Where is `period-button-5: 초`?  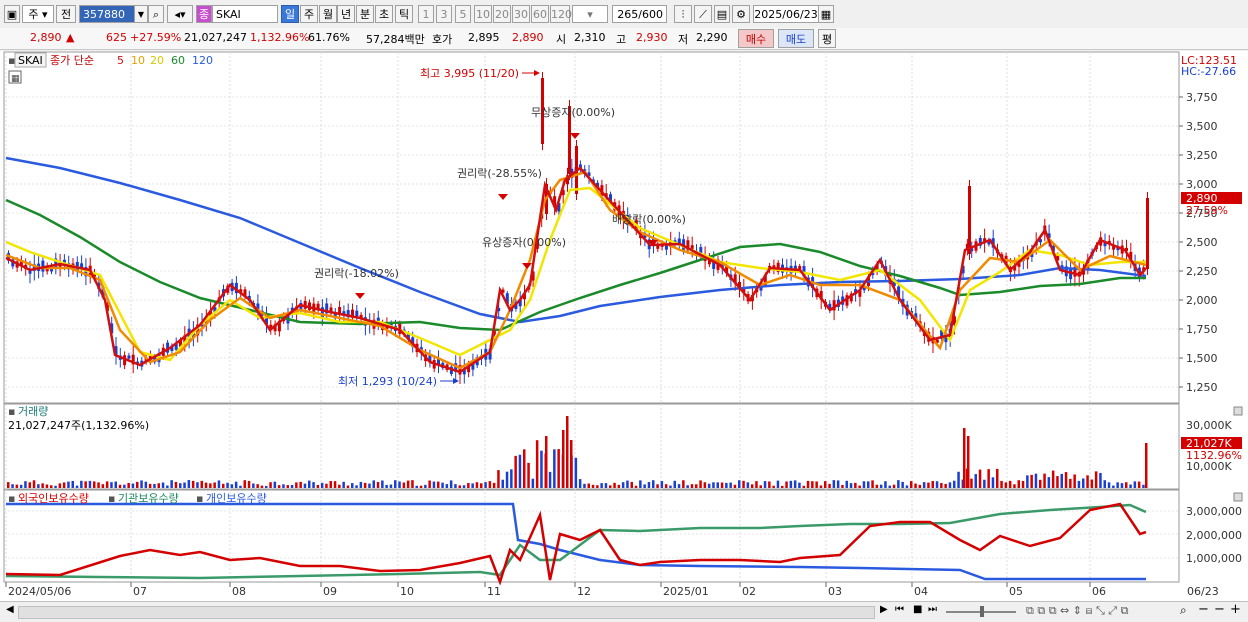
period-button-5: 초 is located at coordinates (384, 14).